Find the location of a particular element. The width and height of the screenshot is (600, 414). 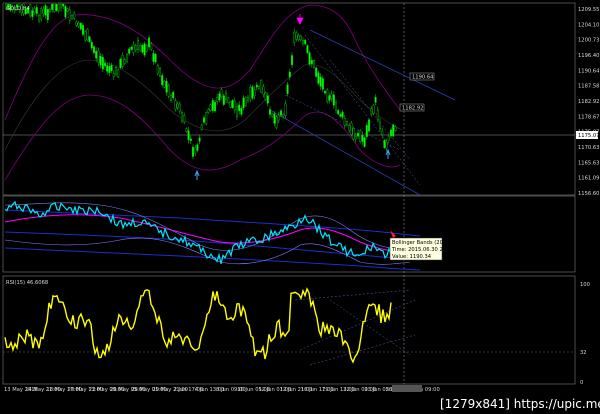

rsi-level-low: 32 is located at coordinates (583, 353).